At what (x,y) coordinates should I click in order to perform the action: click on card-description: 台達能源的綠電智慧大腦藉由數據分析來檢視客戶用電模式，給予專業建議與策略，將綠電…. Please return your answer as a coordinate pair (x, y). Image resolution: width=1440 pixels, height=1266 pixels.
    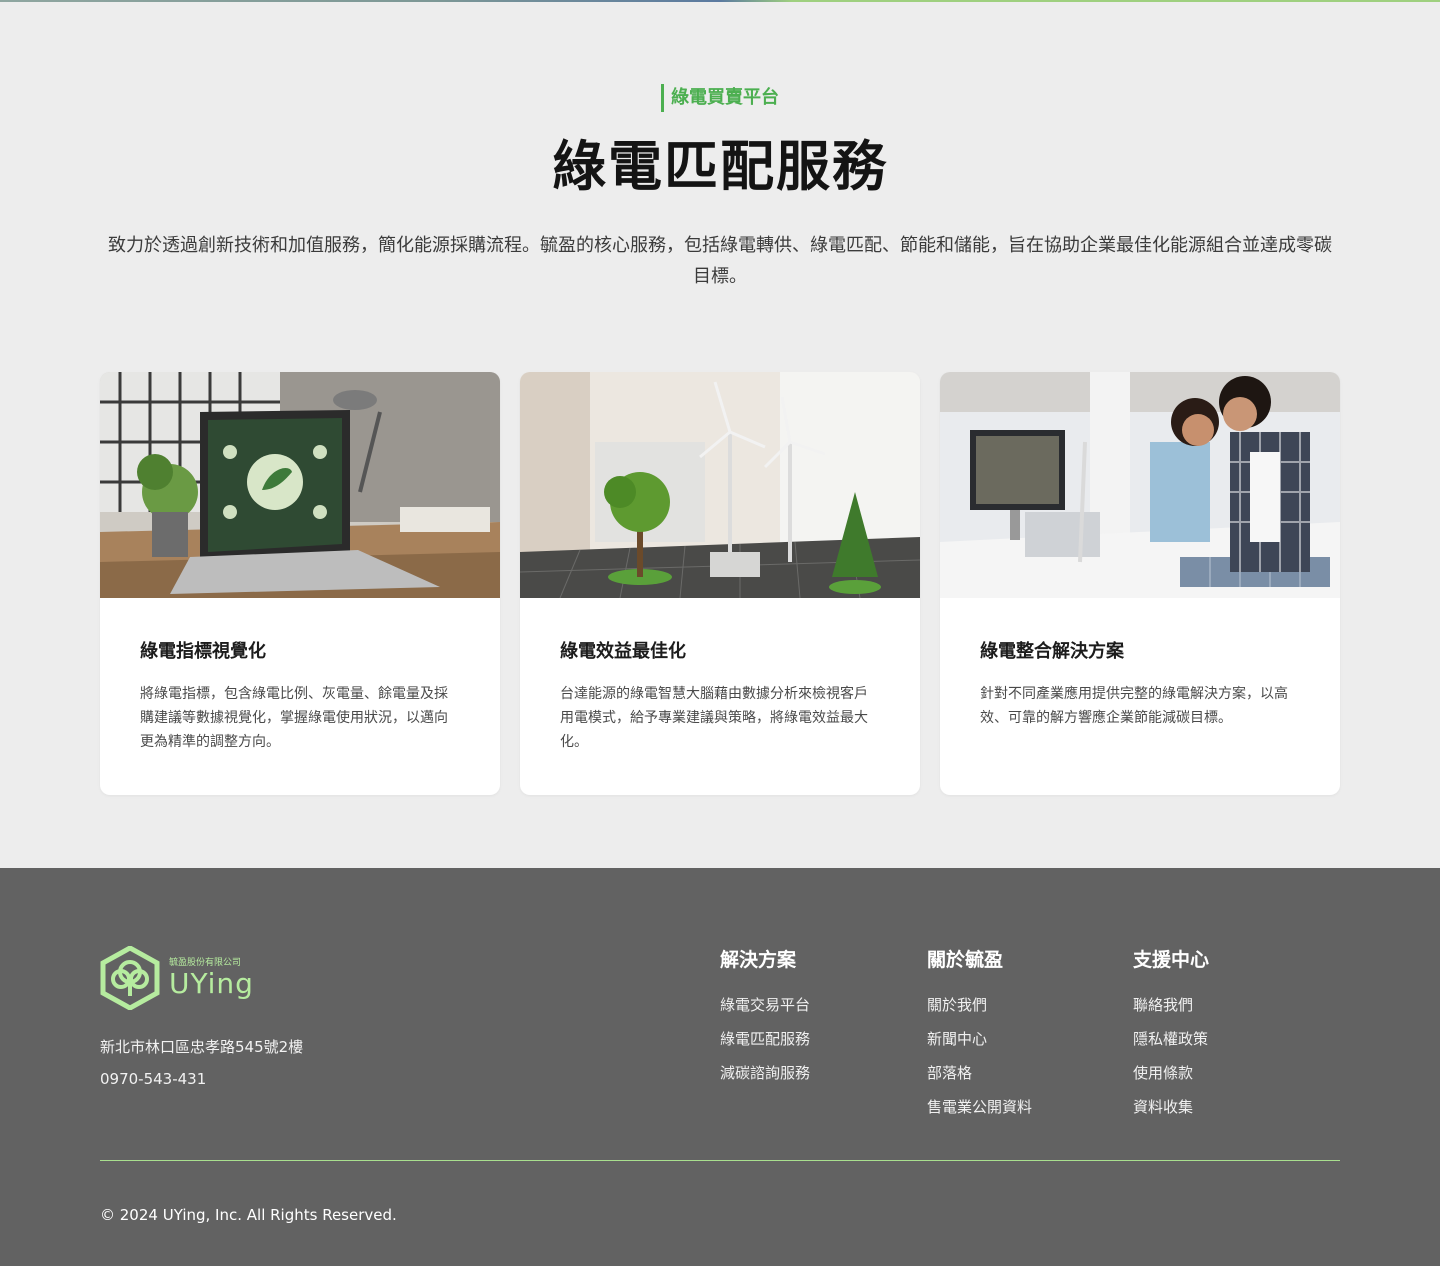
    Looking at the image, I should click on (714, 718).